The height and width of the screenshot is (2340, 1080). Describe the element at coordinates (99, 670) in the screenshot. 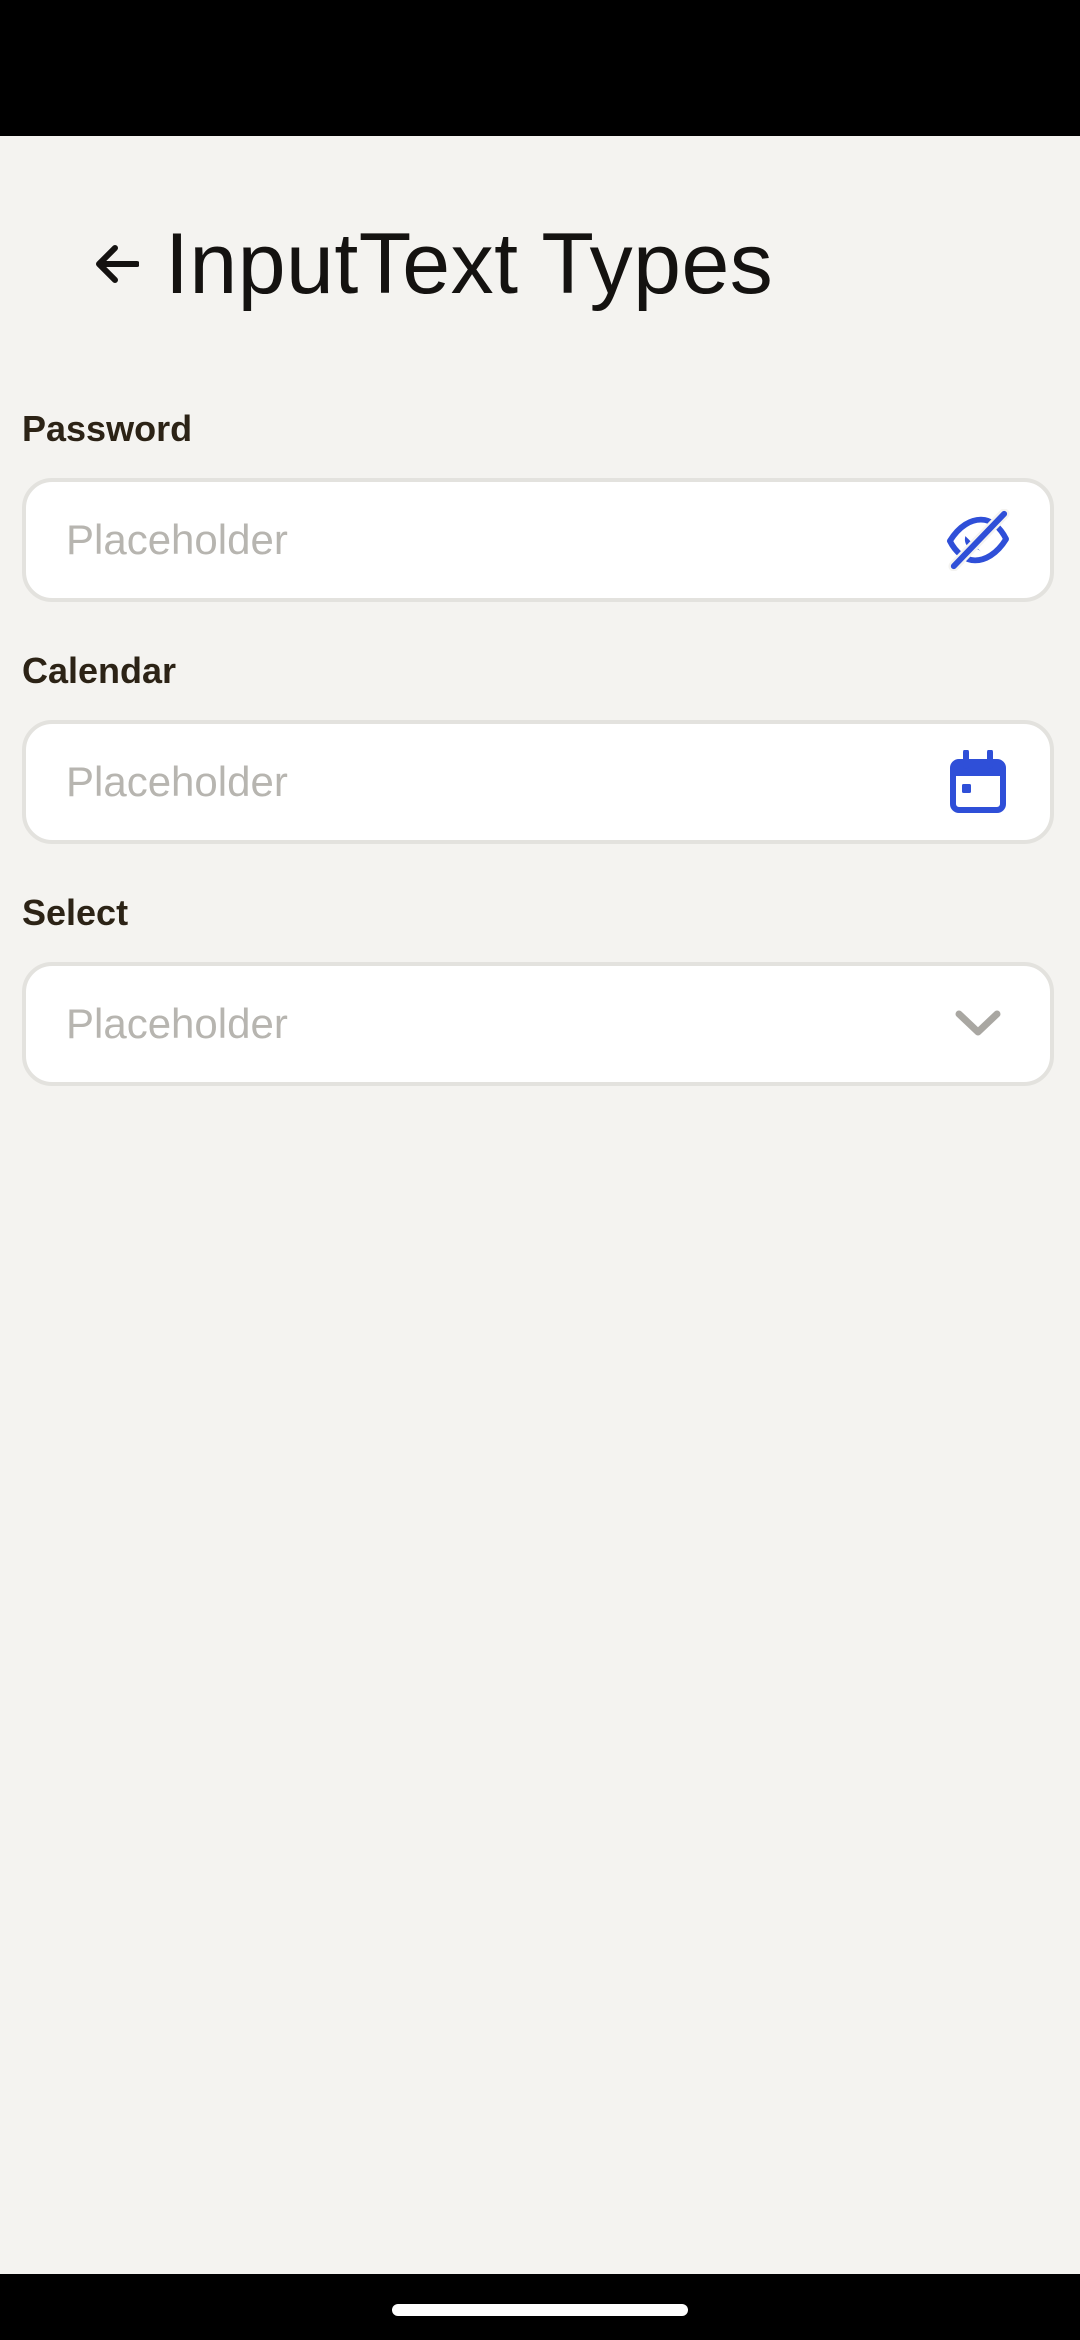

I see `calendar-label: Calendar` at that location.